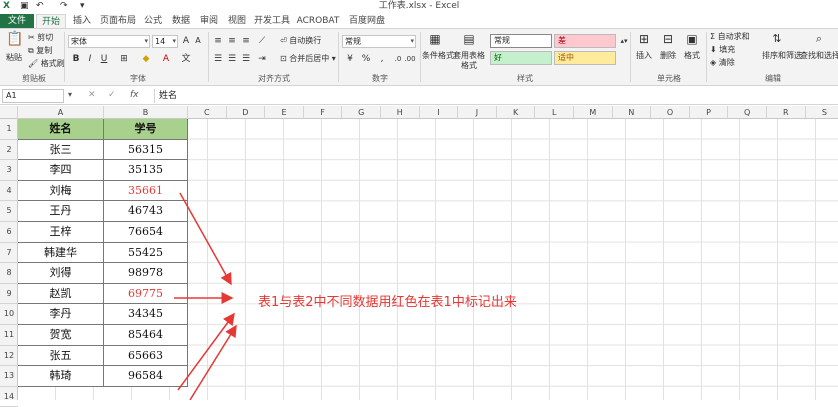 The height and width of the screenshot is (407, 838). What do you see at coordinates (40, 38) in the screenshot?
I see `cut-button: ✂ 剪切` at bounding box center [40, 38].